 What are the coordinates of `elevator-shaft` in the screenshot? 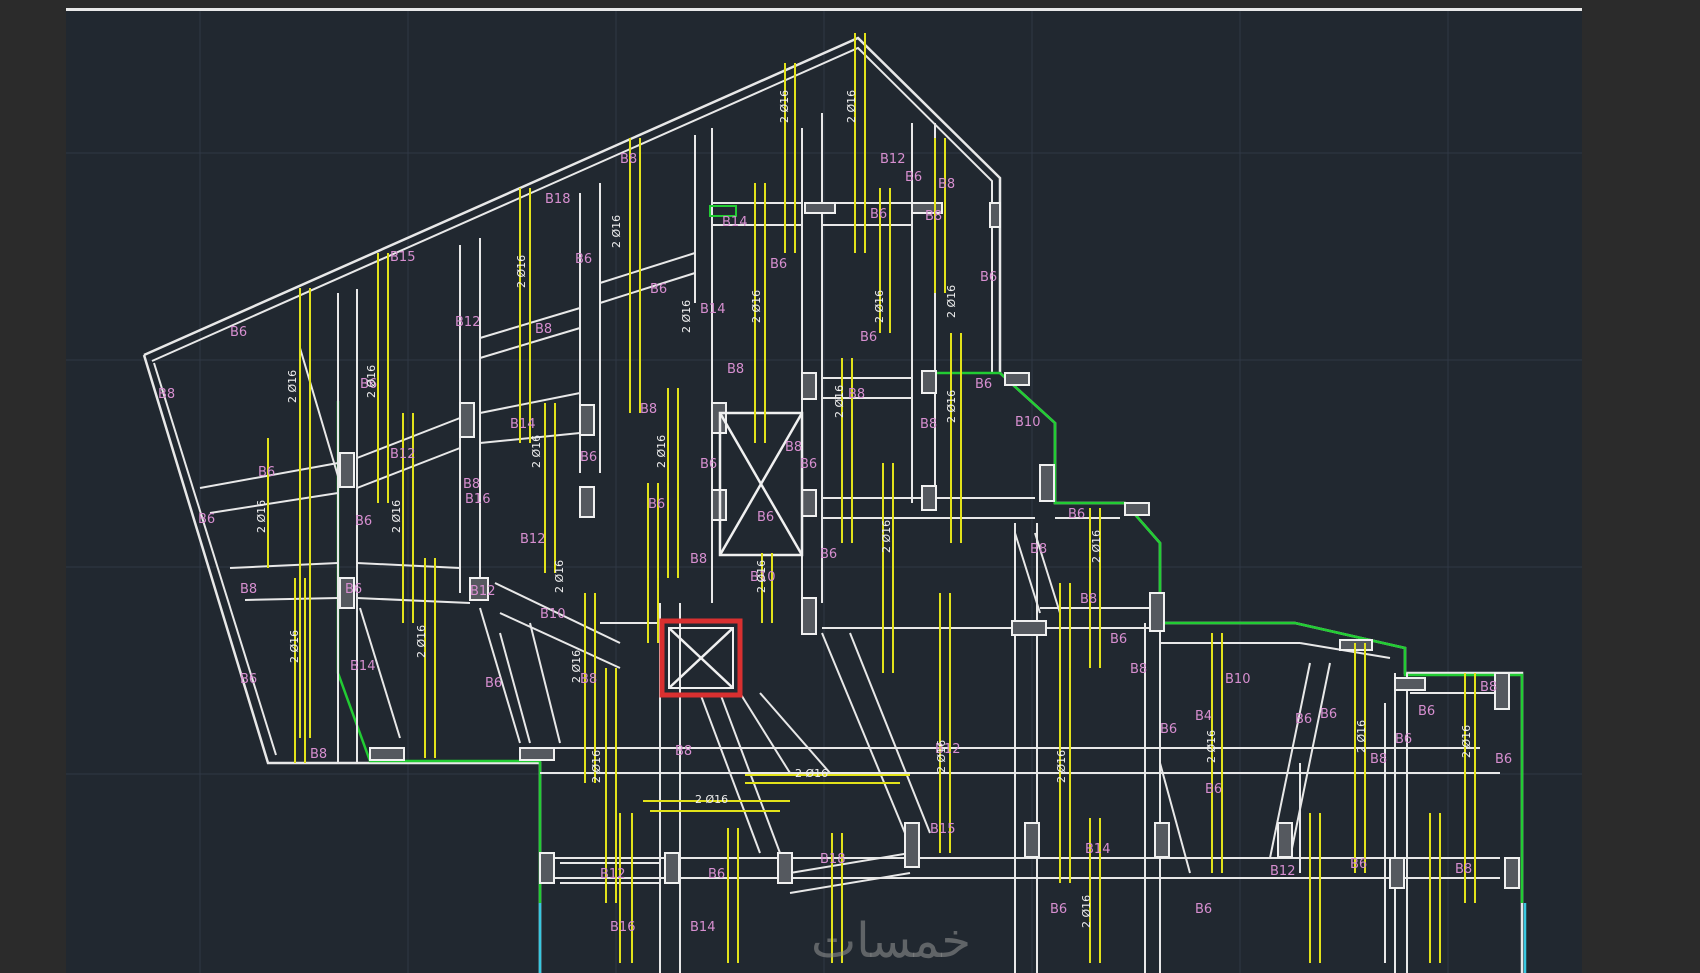 It's located at (761, 484).